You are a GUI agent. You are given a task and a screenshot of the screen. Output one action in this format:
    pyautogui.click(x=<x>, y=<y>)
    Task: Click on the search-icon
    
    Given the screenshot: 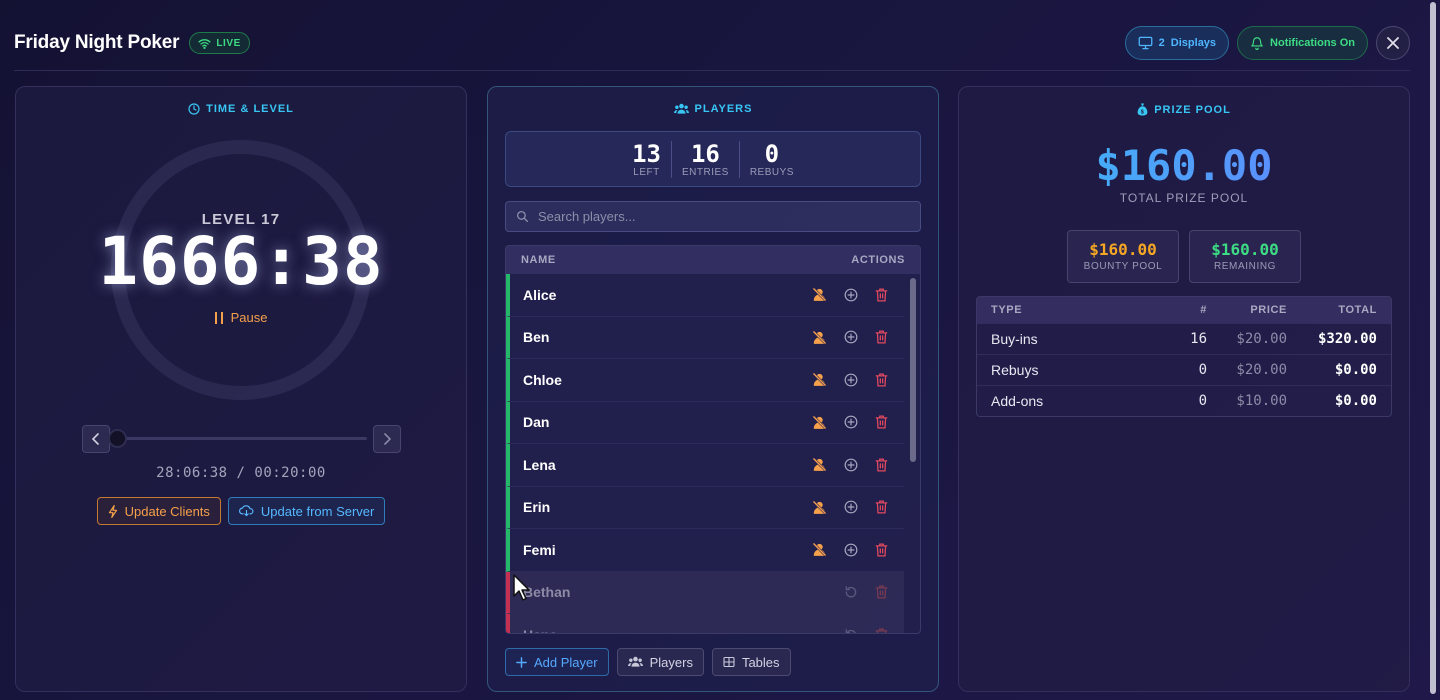 What is the action you would take?
    pyautogui.click(x=522, y=216)
    